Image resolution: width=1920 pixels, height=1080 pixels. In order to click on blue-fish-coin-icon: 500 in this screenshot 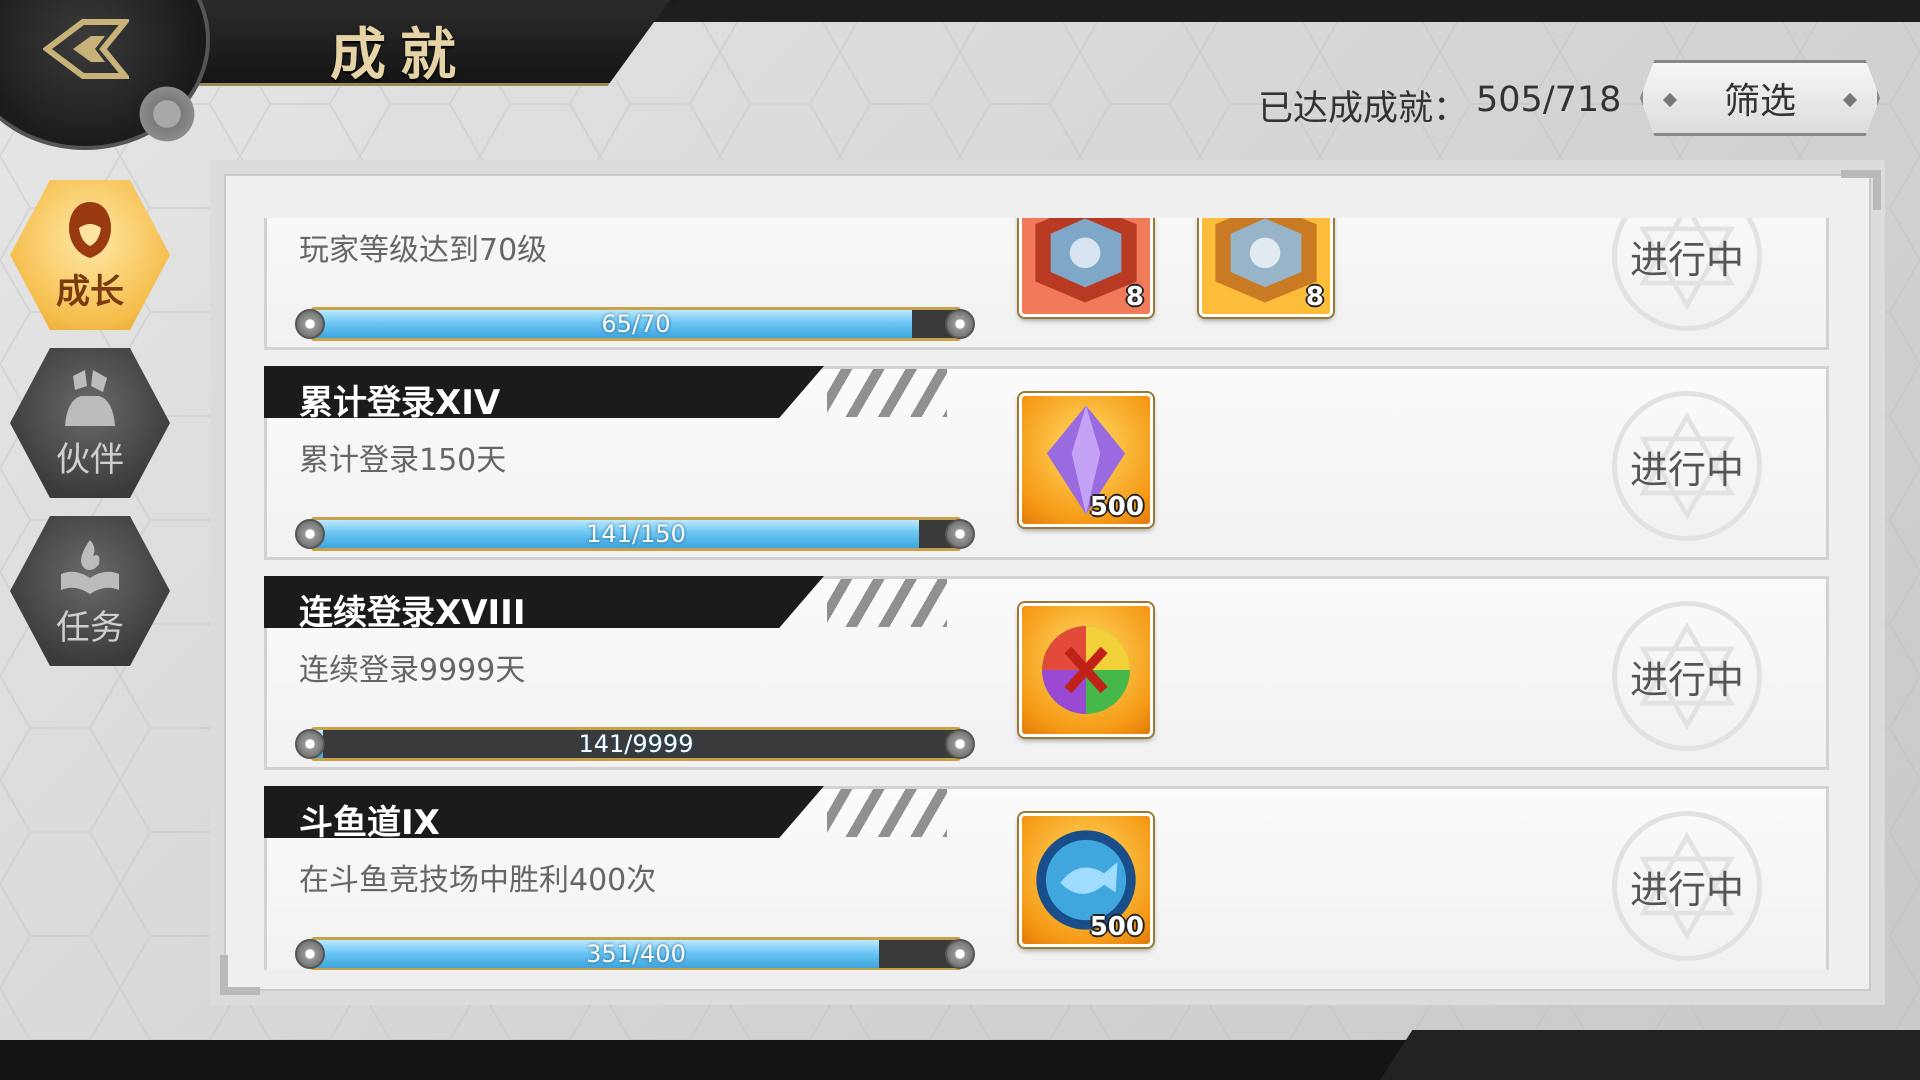, I will do `click(1086, 880)`.